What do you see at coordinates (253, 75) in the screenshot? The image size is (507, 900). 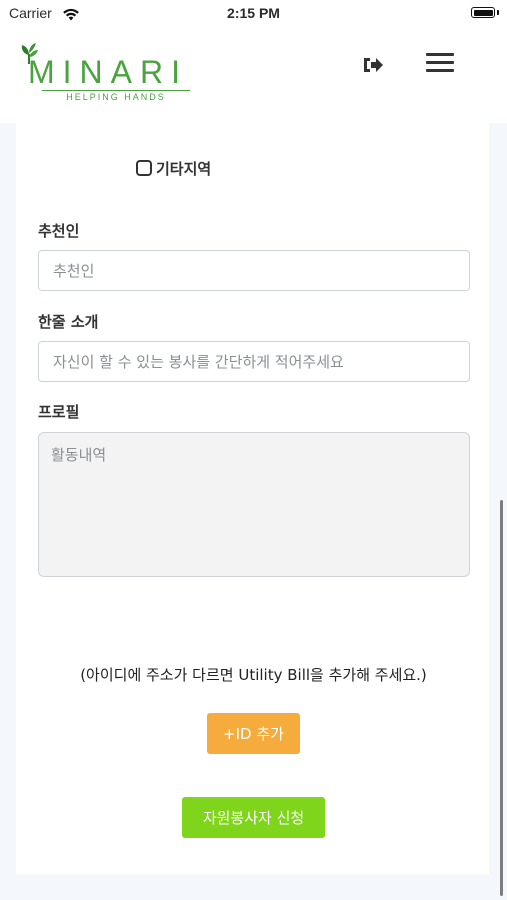 I see `app-header: MINARI HELPING HANDS` at bounding box center [253, 75].